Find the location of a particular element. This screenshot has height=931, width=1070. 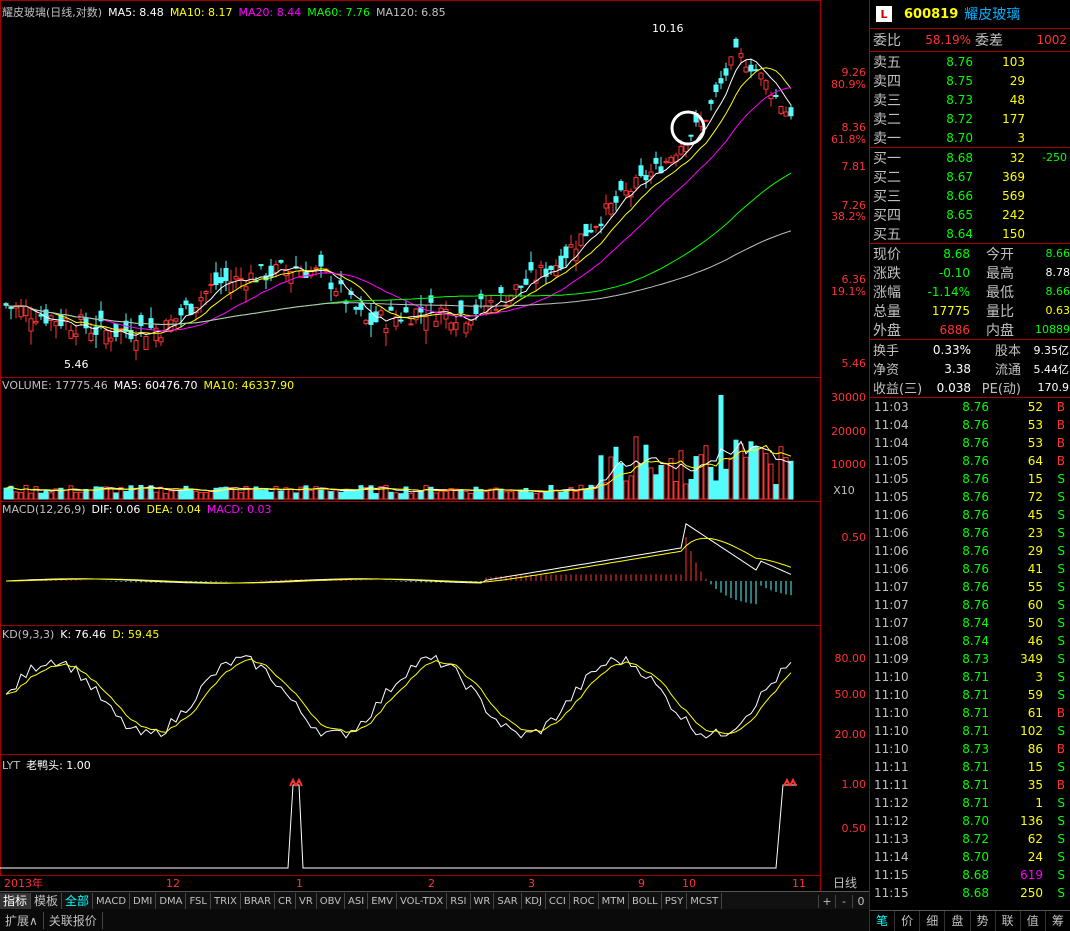

ask-row: 卖二 8.72 177 is located at coordinates (970, 118).